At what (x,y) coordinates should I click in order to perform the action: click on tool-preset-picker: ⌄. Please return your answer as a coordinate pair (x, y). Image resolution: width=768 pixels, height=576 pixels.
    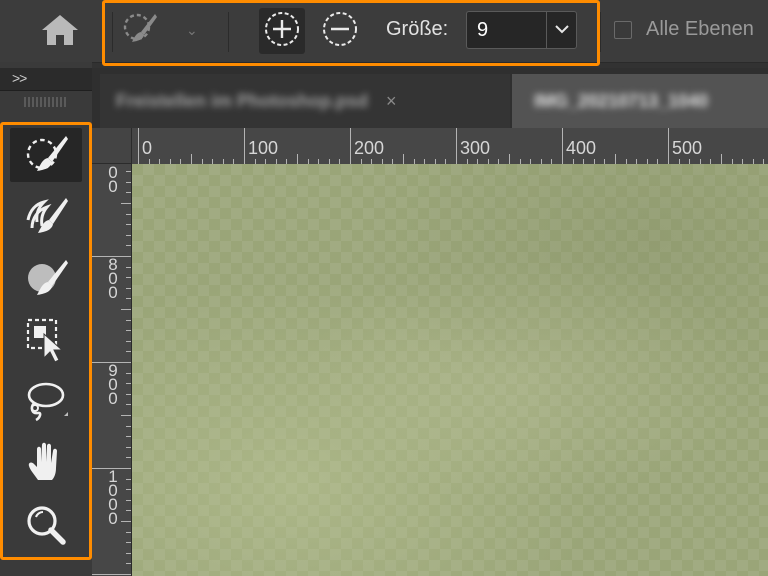
    Looking at the image, I should click on (170, 30).